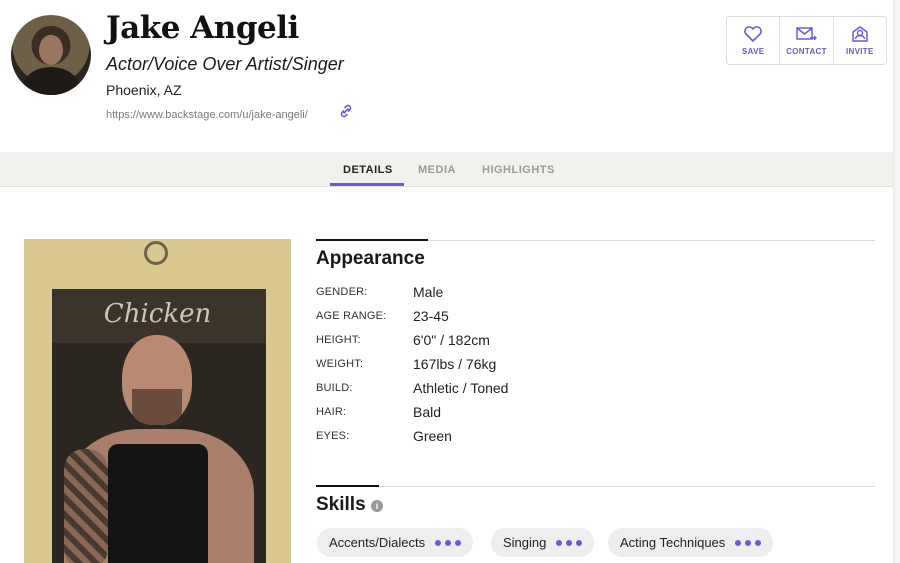  I want to click on appearance-accent, so click(372, 240).